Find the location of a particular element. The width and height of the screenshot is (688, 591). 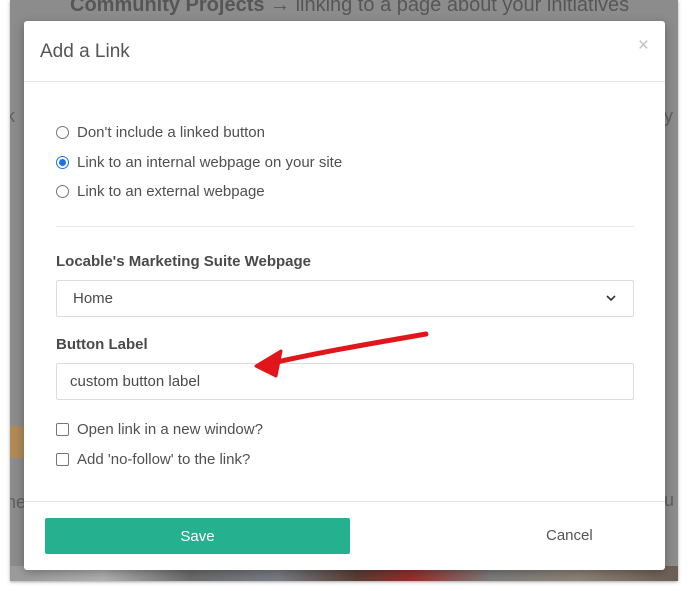

button-label-input-value: custom button label is located at coordinates (135, 381).